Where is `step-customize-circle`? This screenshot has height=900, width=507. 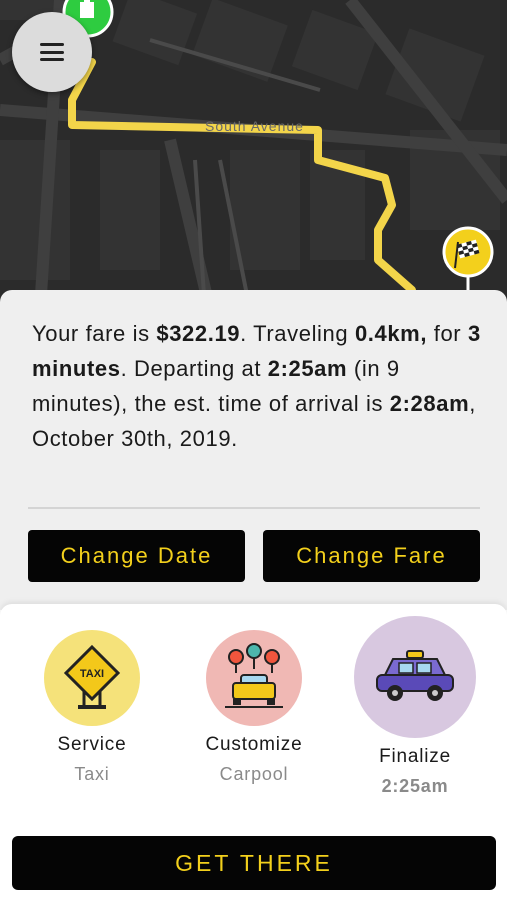 step-customize-circle is located at coordinates (254, 678).